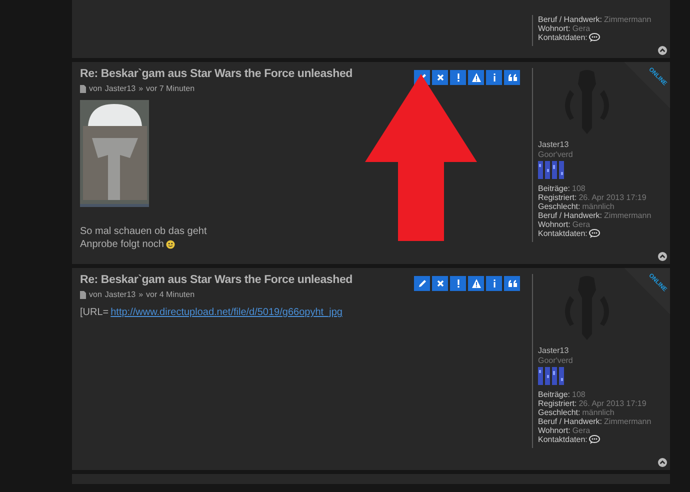 The height and width of the screenshot is (492, 690). What do you see at coordinates (226, 312) in the screenshot?
I see `url-link: http://www.directupload.net/file/d/5019/g66opyht_jpg` at bounding box center [226, 312].